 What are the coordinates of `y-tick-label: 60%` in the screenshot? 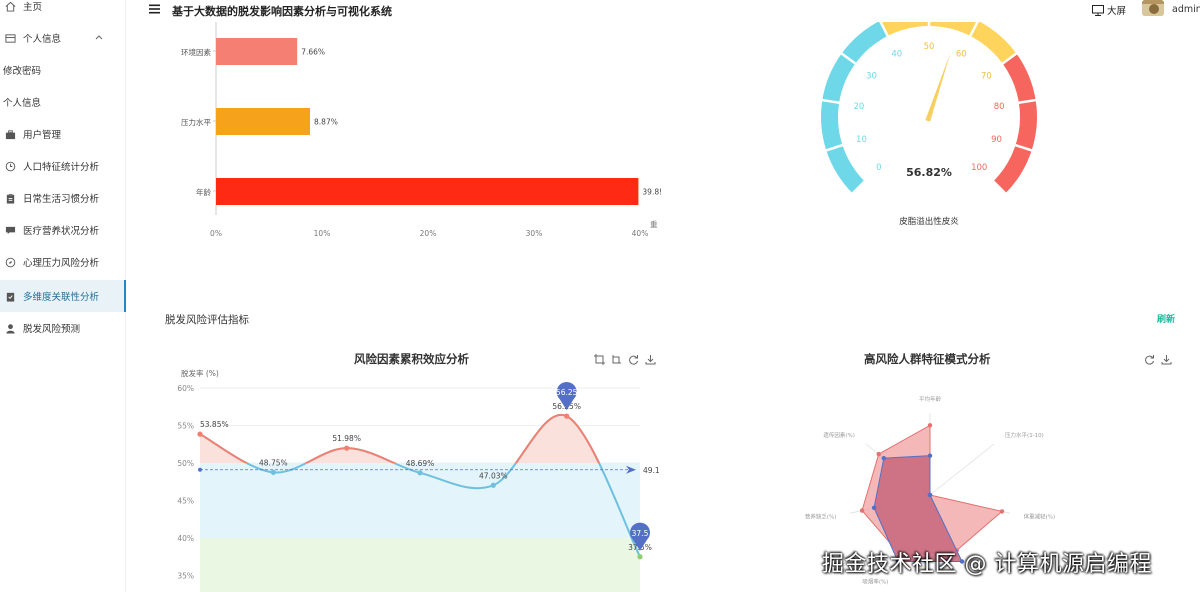 It's located at (185, 388).